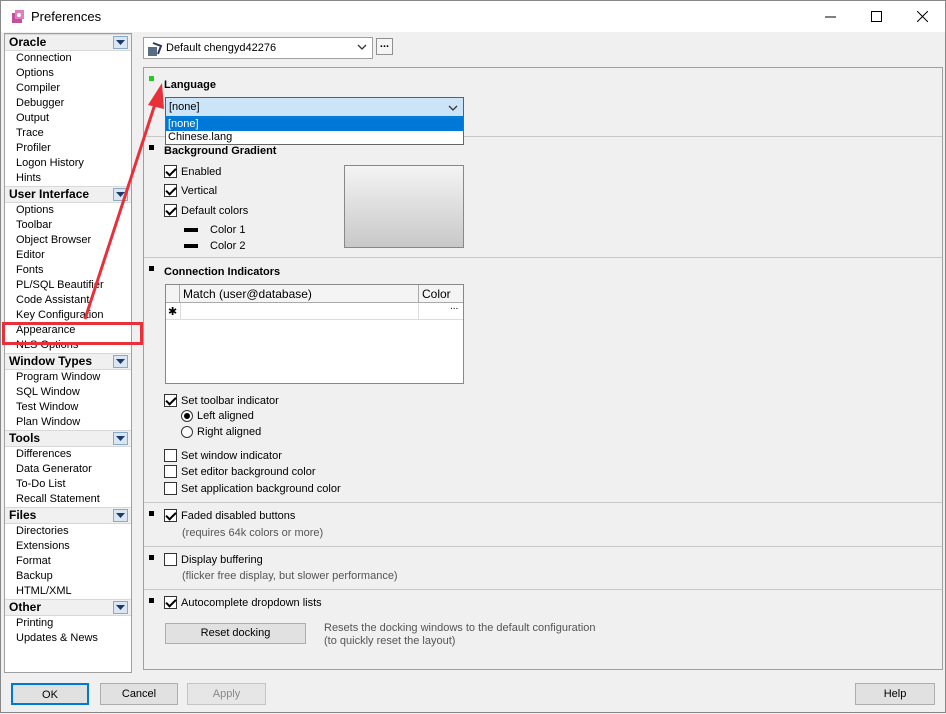  I want to click on vertical-checkbox: Vertical, so click(190, 190).